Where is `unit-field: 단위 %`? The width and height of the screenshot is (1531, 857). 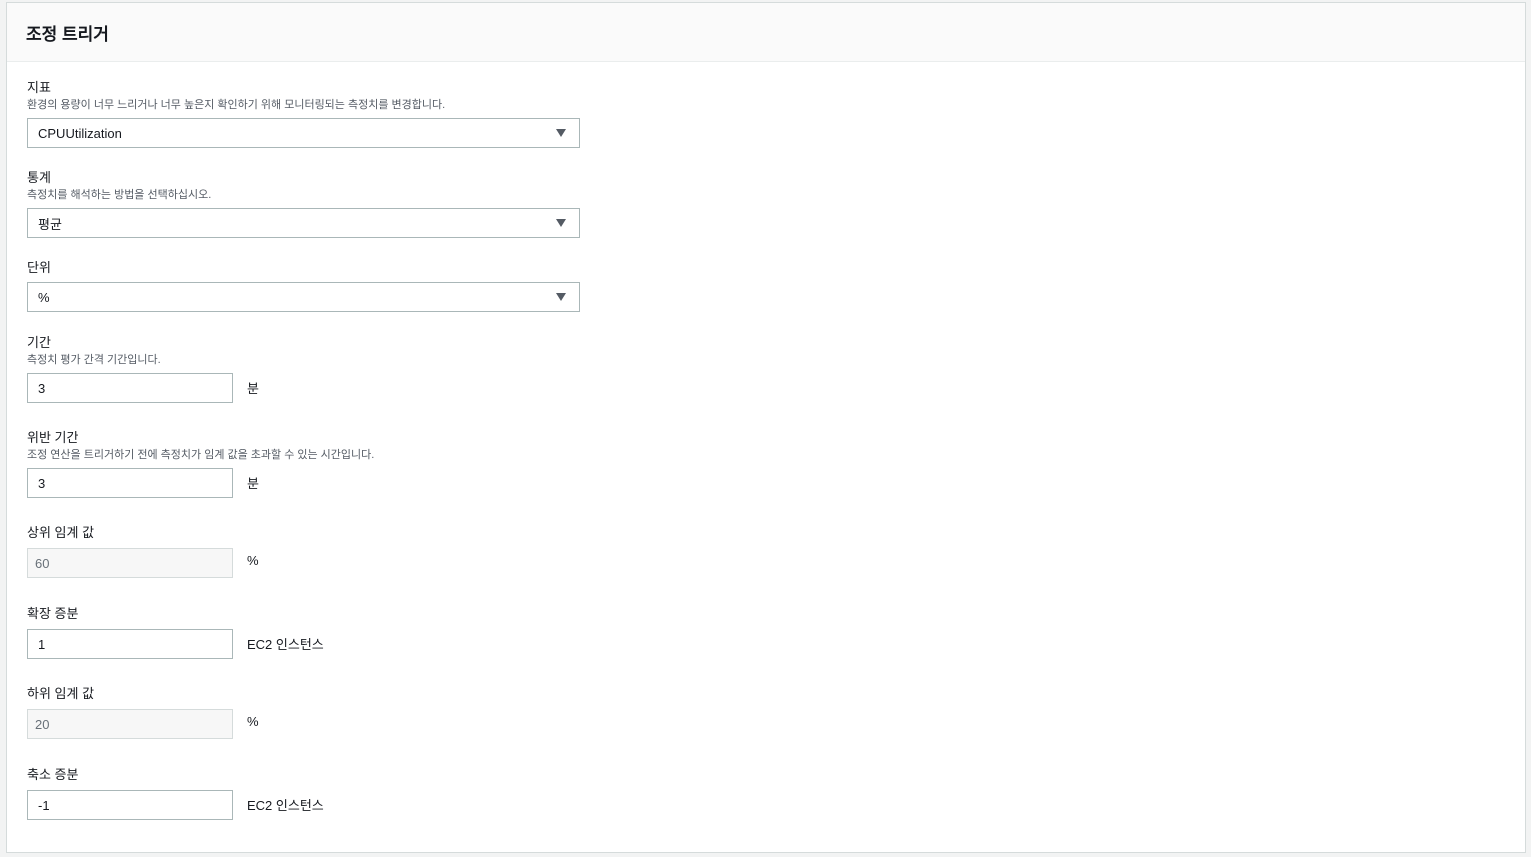 unit-field: 단위 % is located at coordinates (303, 286).